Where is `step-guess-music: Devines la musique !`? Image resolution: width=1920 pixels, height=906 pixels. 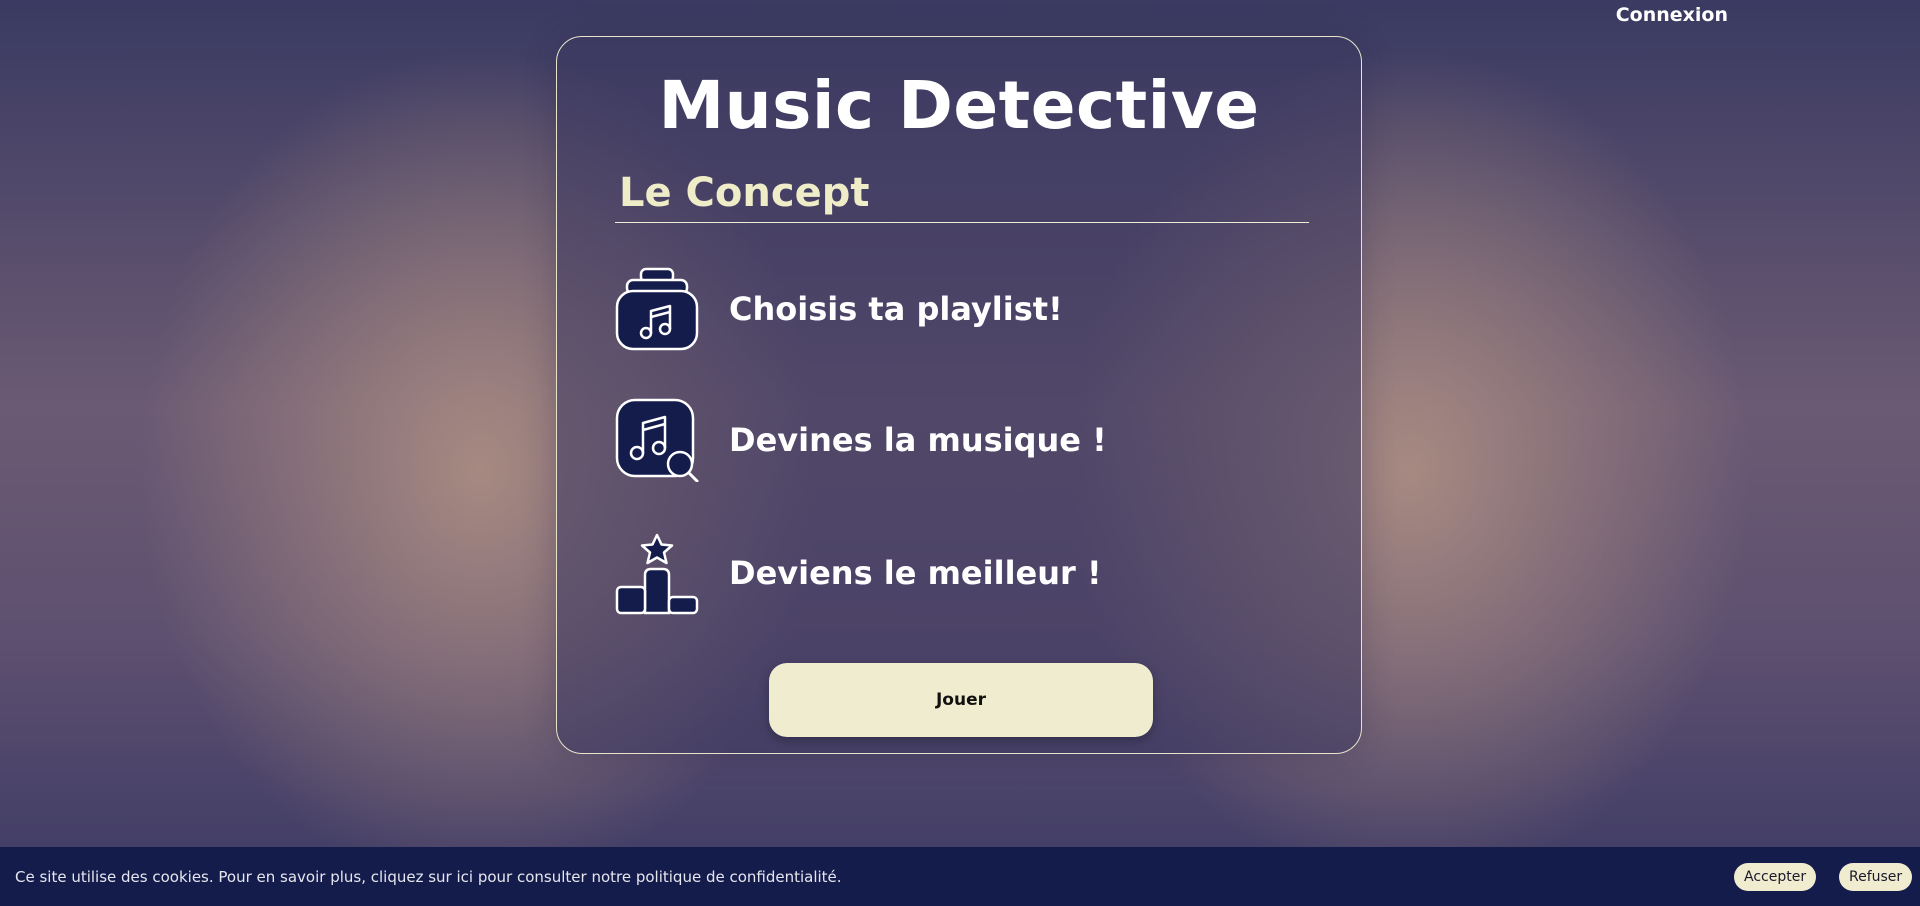
step-guess-music: Devines la musique ! is located at coordinates (861, 440).